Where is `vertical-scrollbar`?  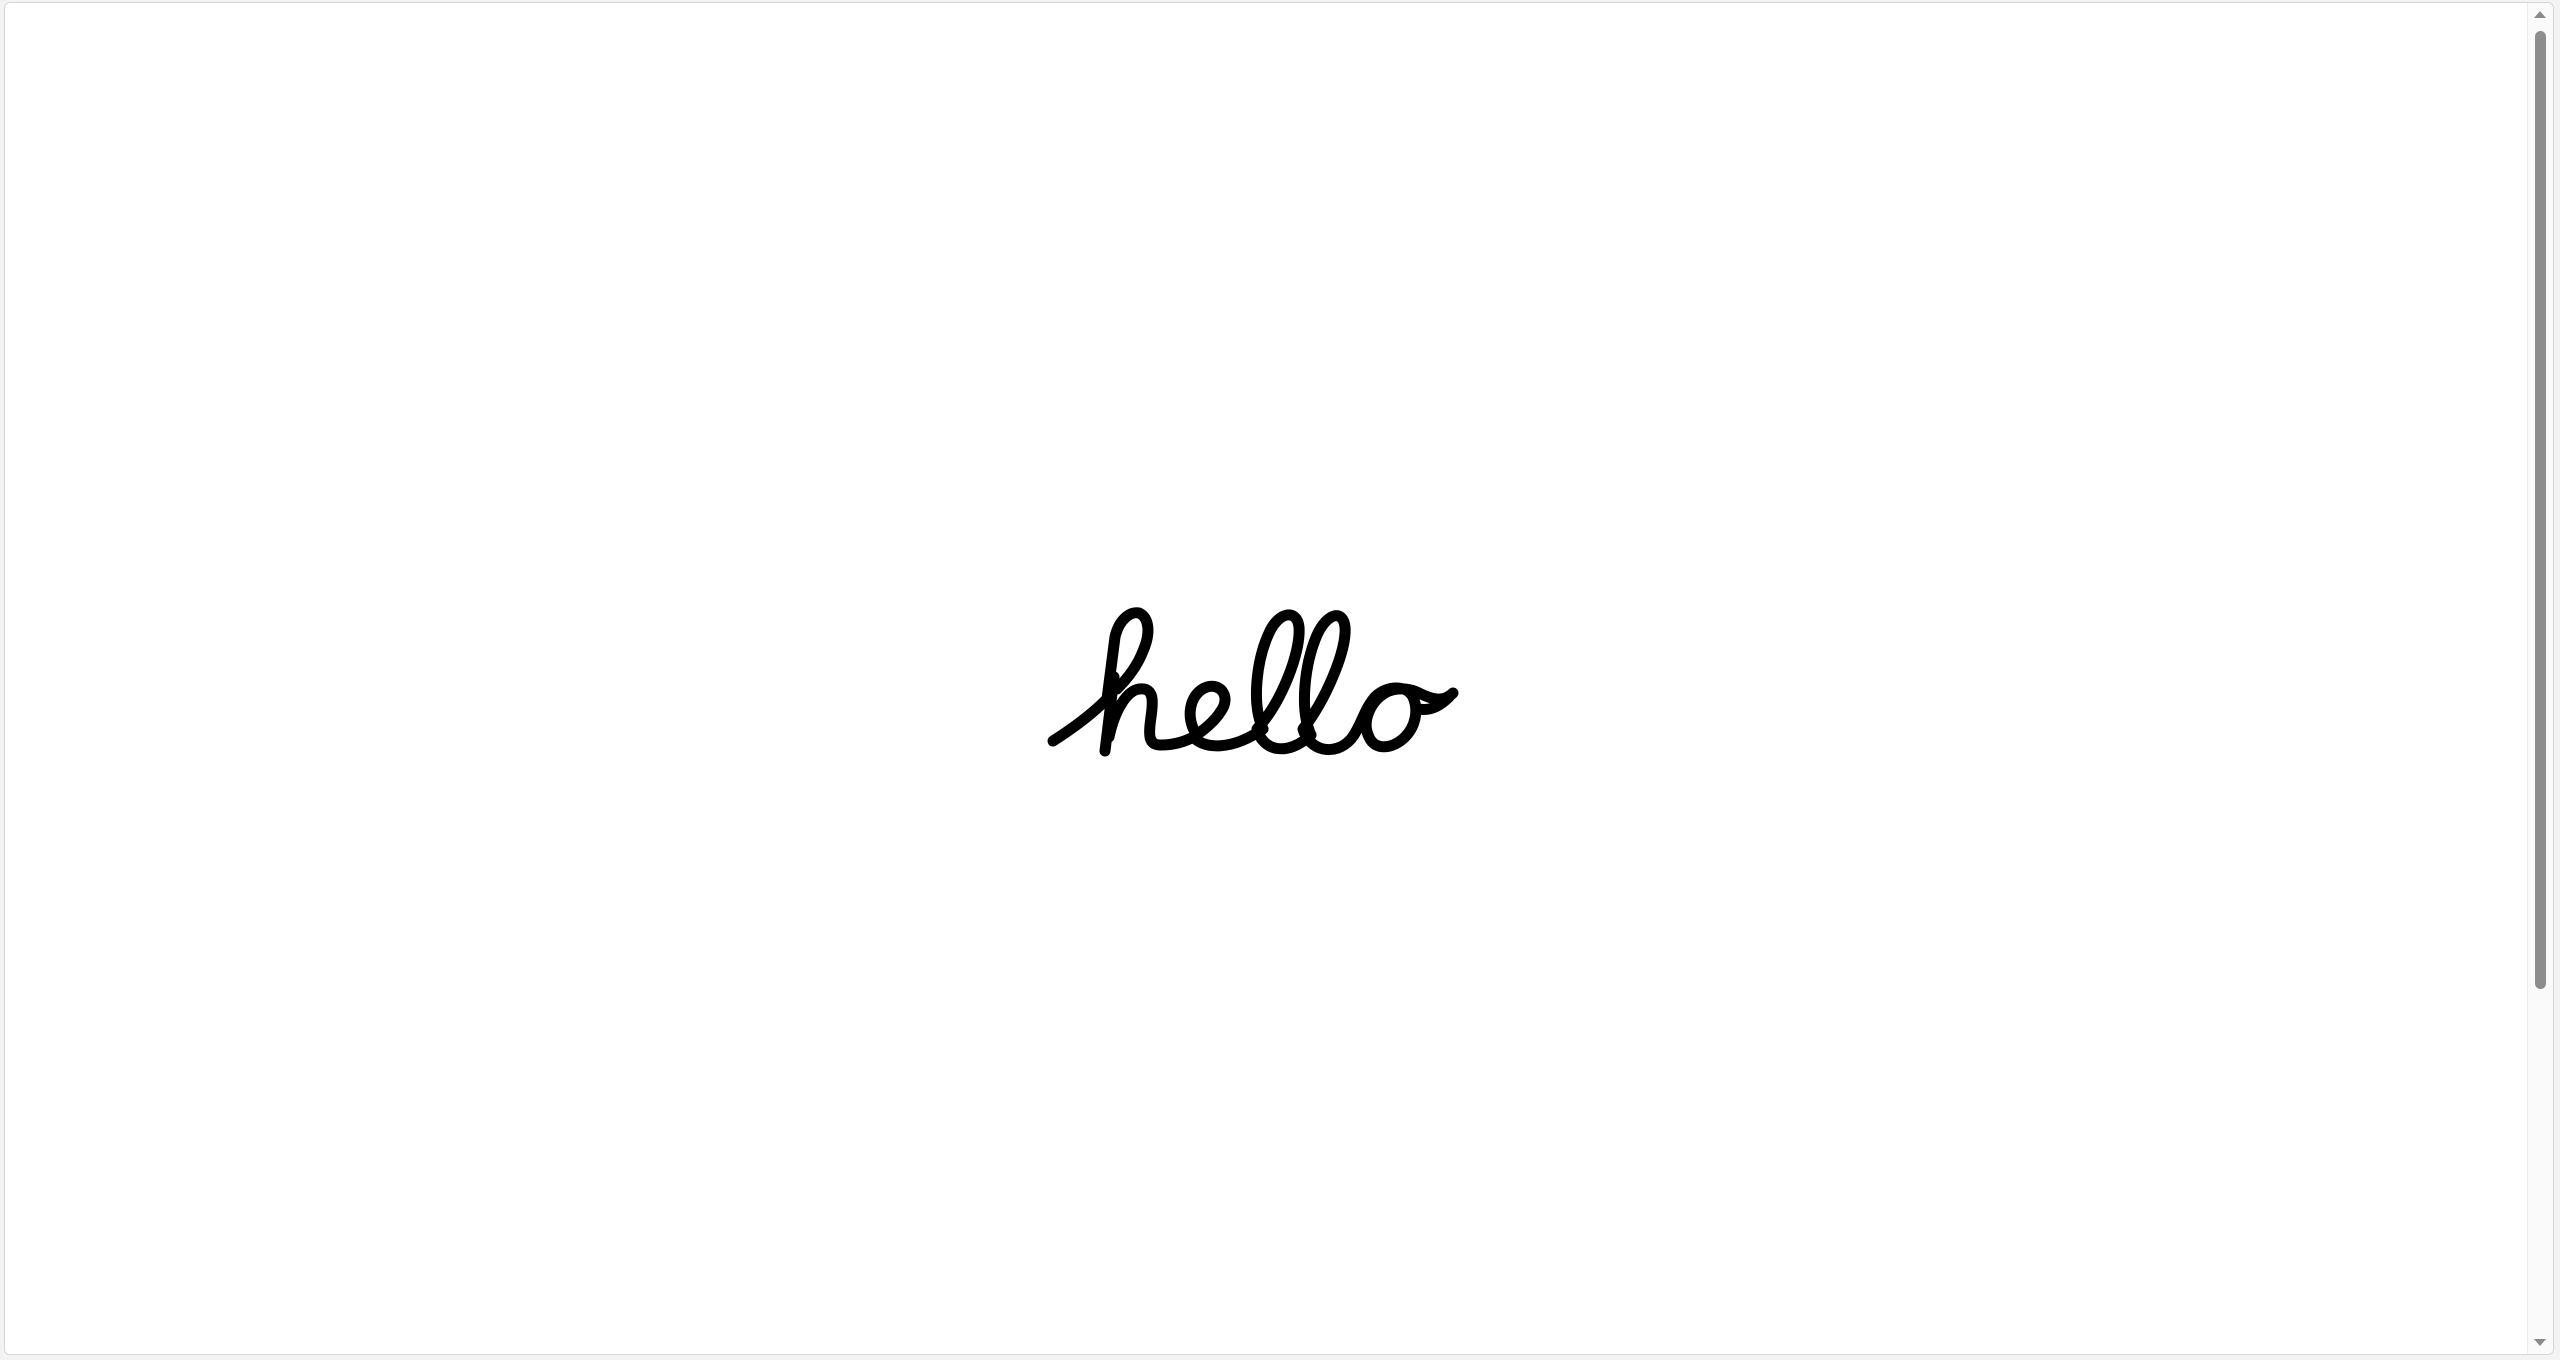
vertical-scrollbar is located at coordinates (2540, 678).